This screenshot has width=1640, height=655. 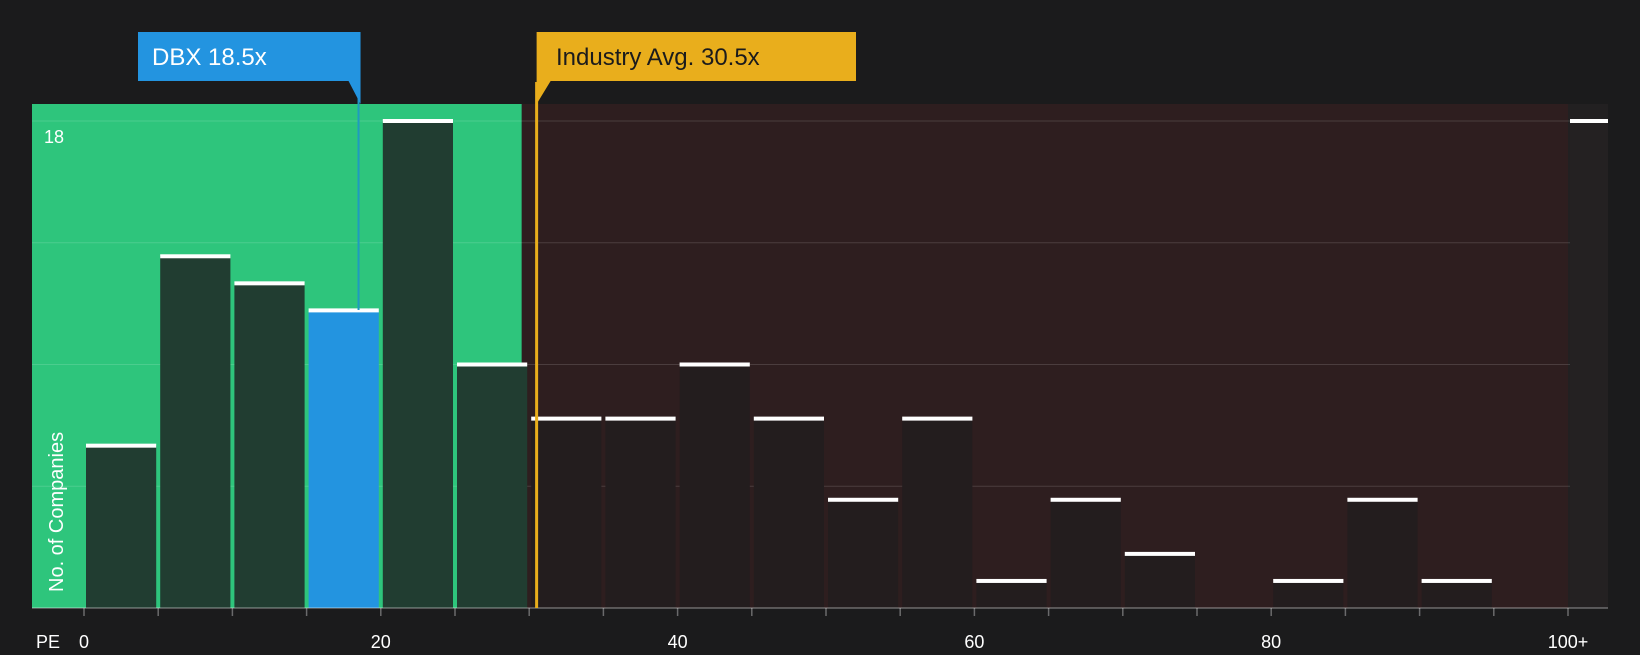 I want to click on x-tick-label: 20, so click(x=381, y=641).